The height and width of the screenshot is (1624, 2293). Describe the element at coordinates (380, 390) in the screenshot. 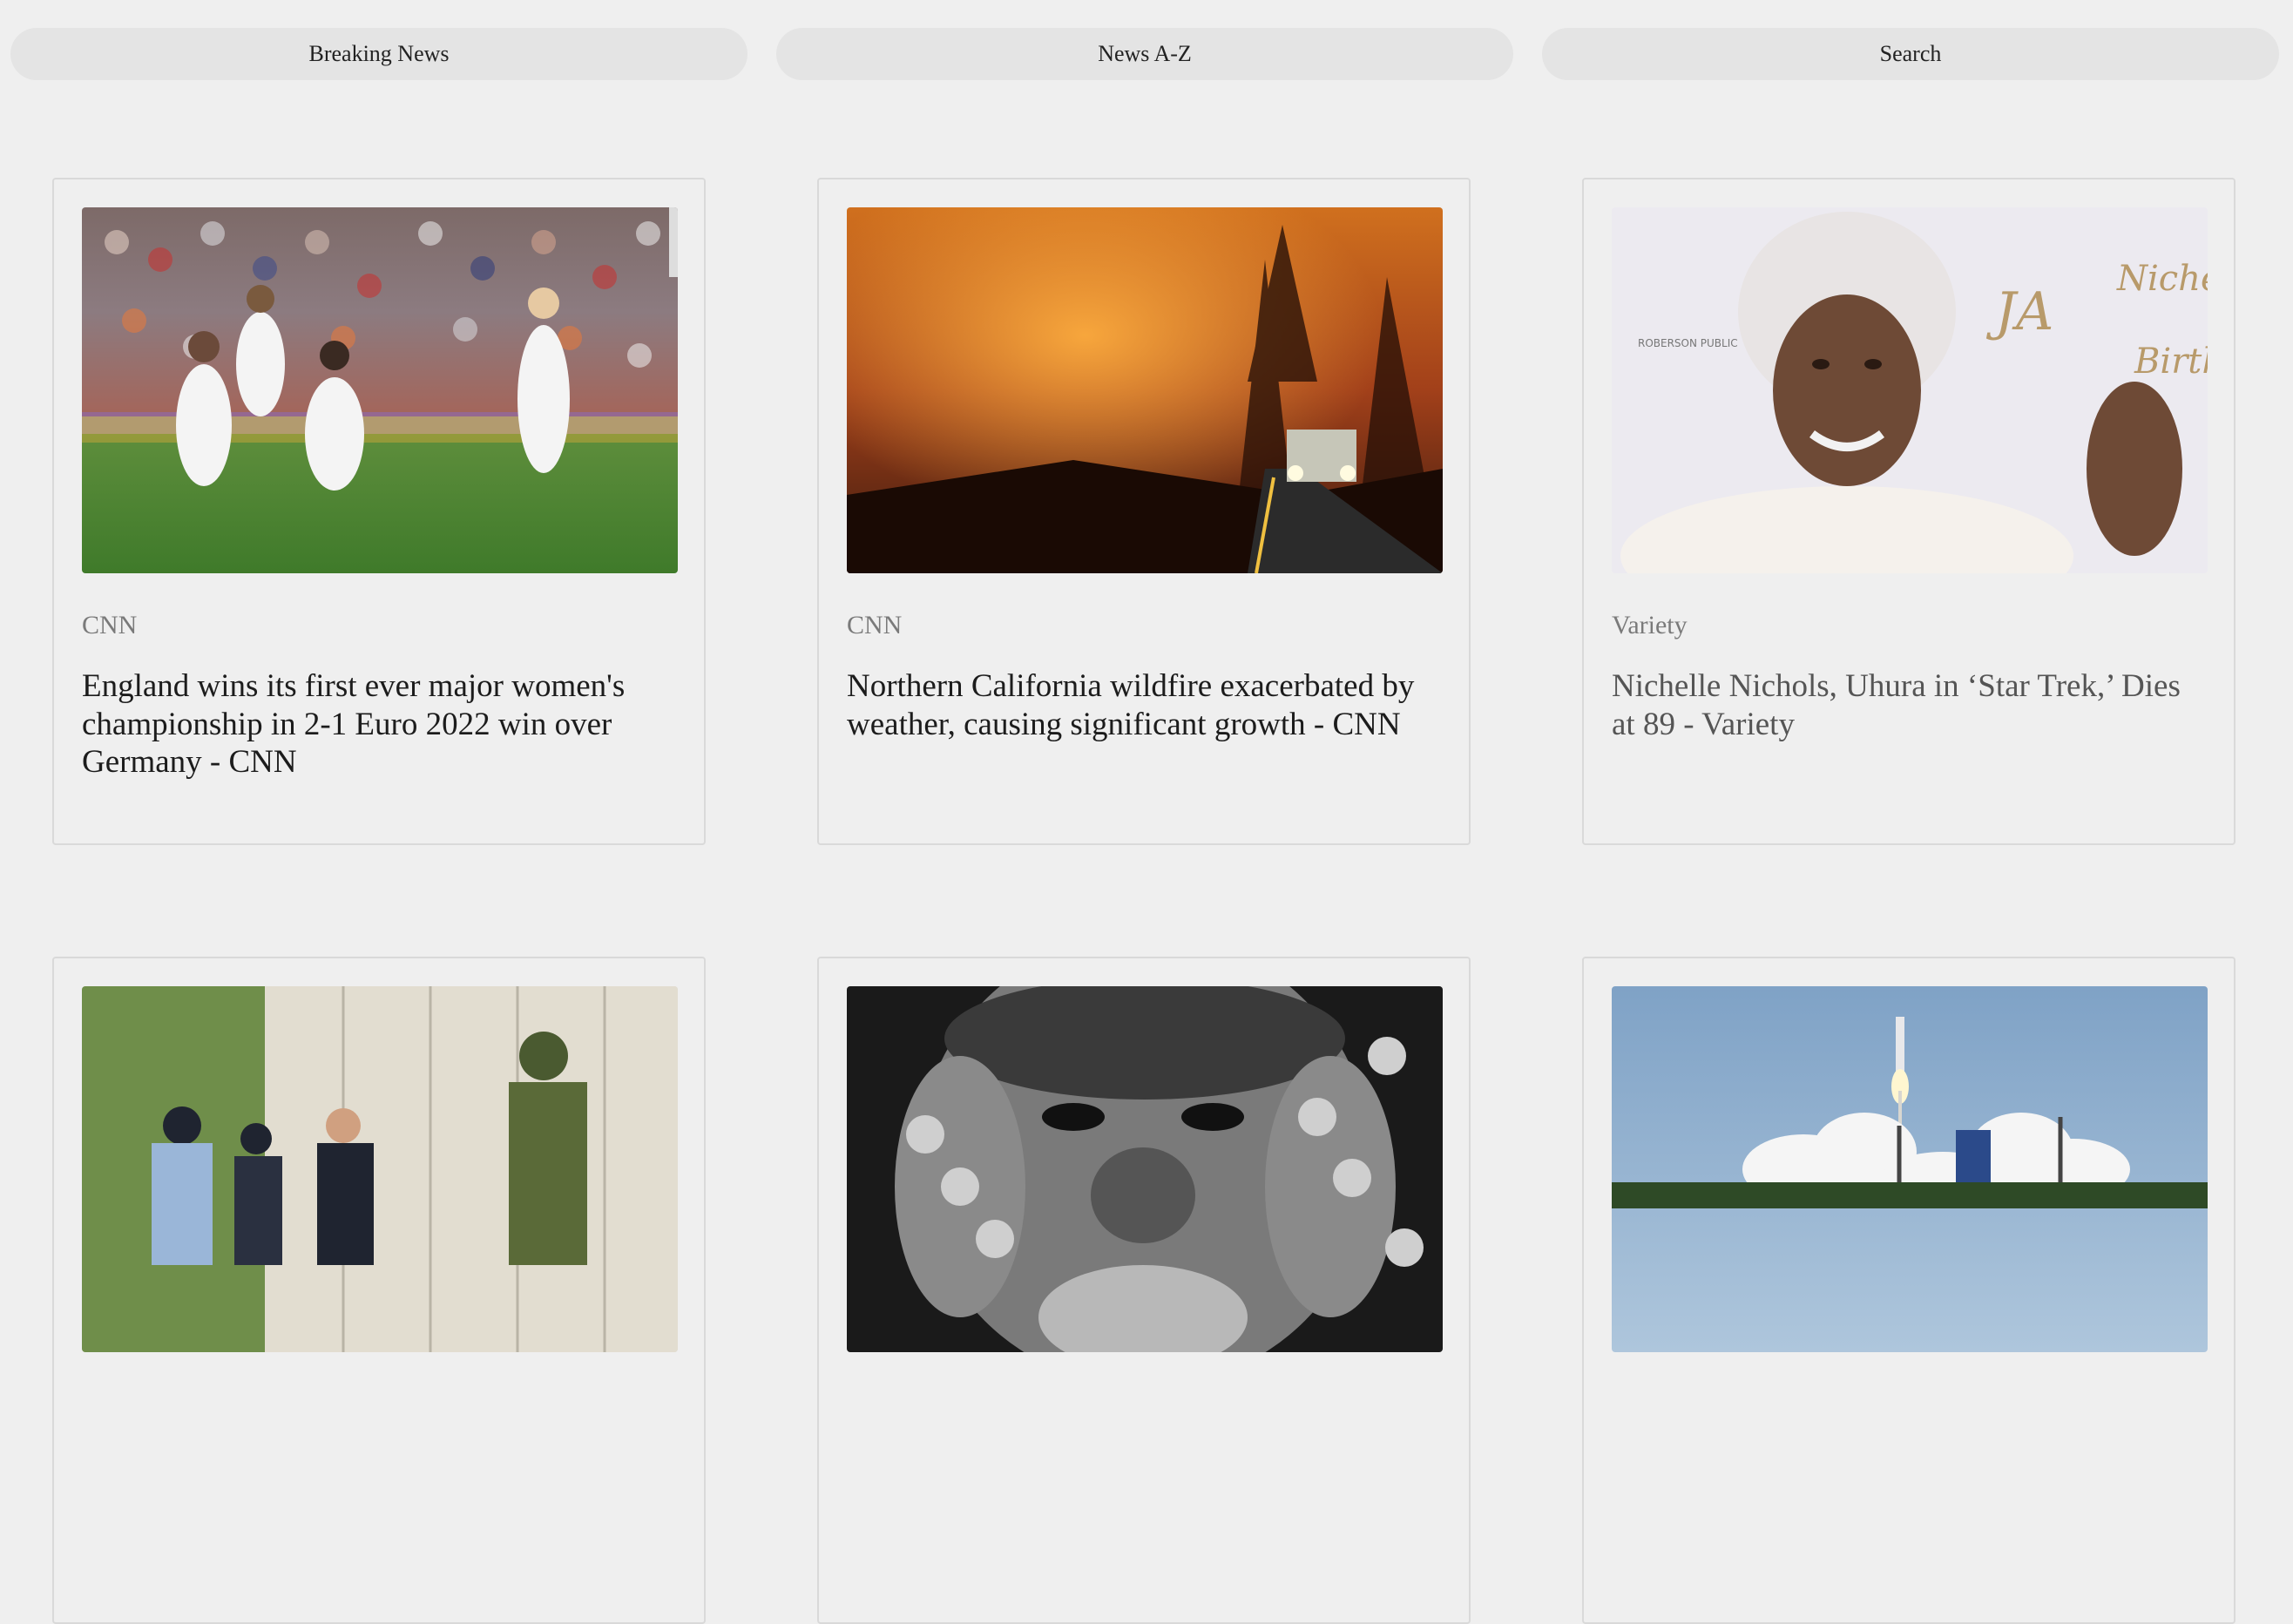

I see `soccer-celebration-image` at that location.